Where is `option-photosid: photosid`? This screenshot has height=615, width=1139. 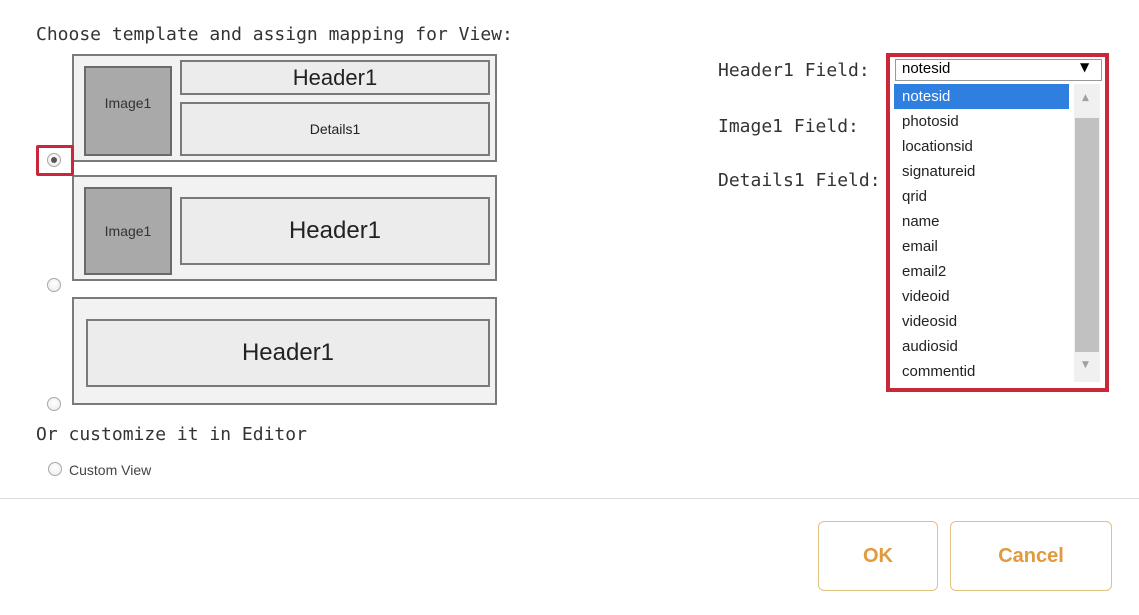 option-photosid: photosid is located at coordinates (981, 121).